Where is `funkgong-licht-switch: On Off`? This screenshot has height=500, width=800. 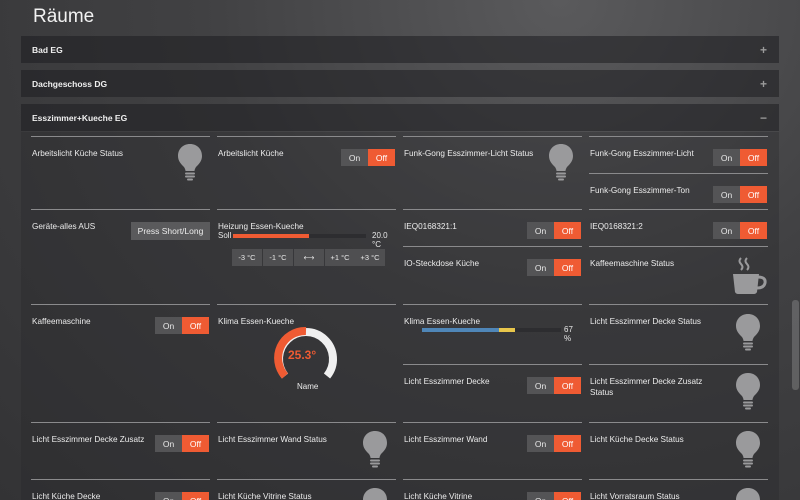
funkgong-licht-switch: On Off is located at coordinates (740, 157).